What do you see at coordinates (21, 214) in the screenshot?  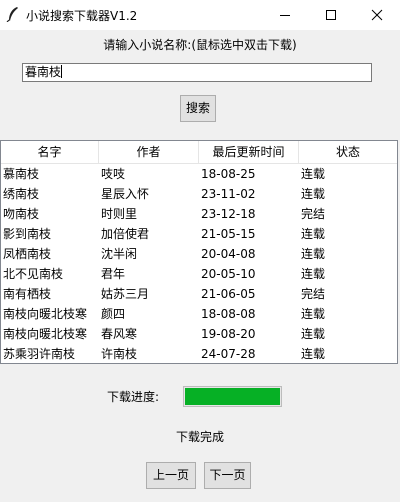 I see `cell-name: 吻南枝` at bounding box center [21, 214].